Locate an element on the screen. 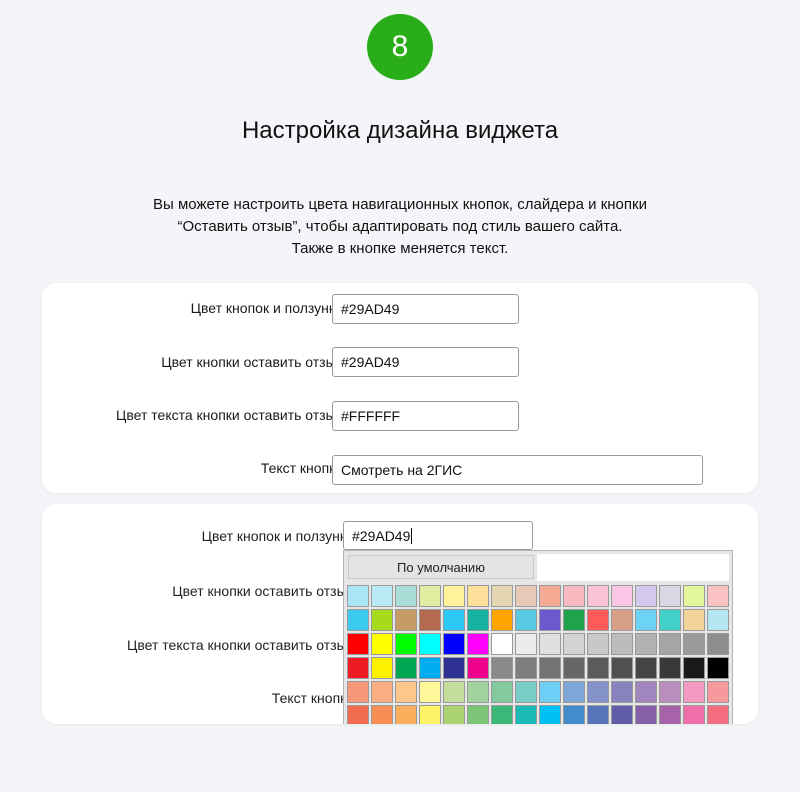  buttons-slider-color-input-active: #29AD49 is located at coordinates (438, 535).